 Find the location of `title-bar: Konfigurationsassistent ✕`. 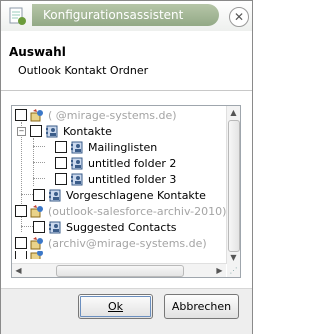

title-bar: Konfigurationsassistent ✕ is located at coordinates (126, 16).